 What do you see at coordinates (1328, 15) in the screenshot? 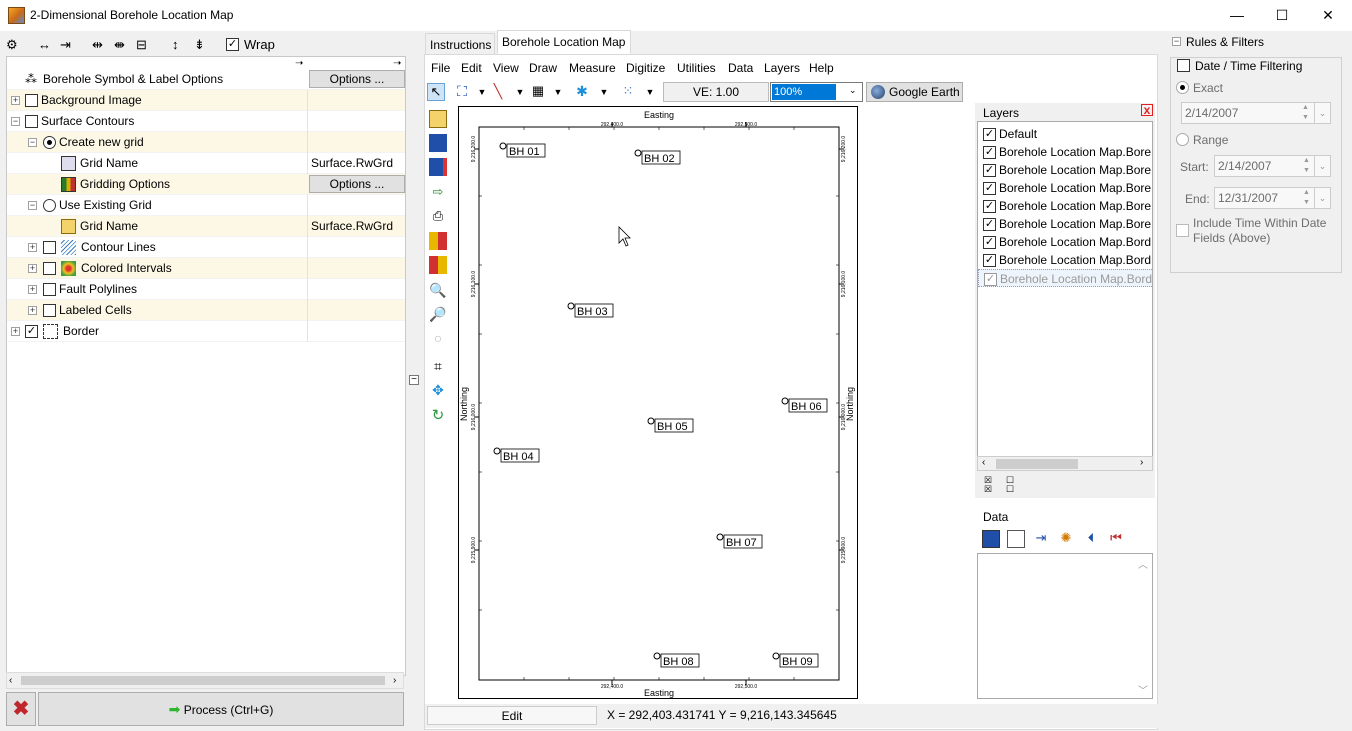
I see `close-button: ✕` at bounding box center [1328, 15].